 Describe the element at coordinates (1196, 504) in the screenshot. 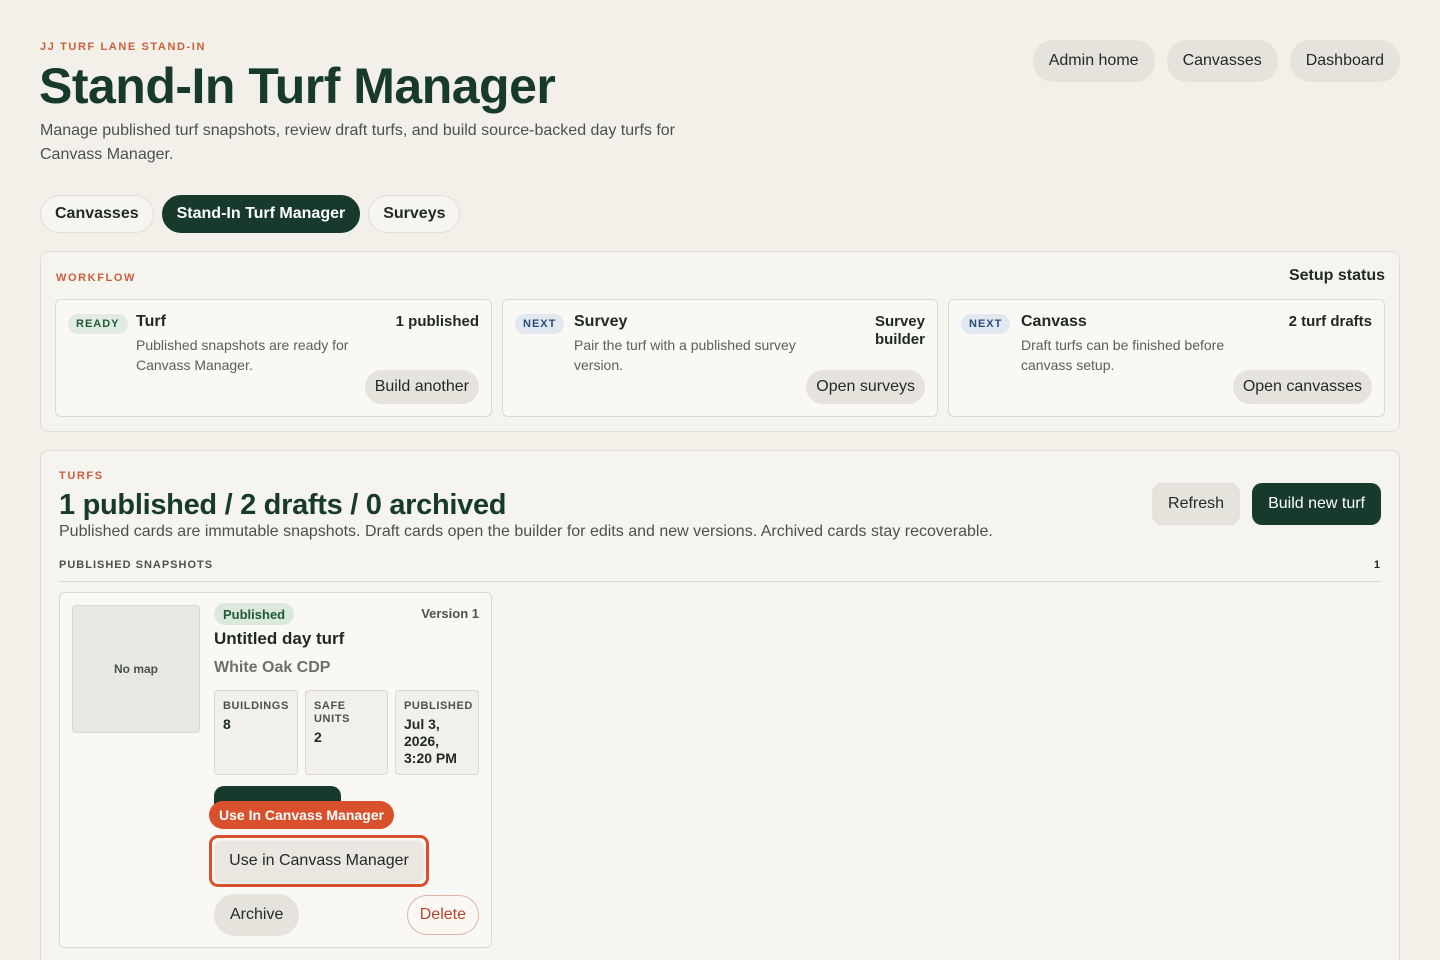

I see `refresh-button: Refresh` at that location.